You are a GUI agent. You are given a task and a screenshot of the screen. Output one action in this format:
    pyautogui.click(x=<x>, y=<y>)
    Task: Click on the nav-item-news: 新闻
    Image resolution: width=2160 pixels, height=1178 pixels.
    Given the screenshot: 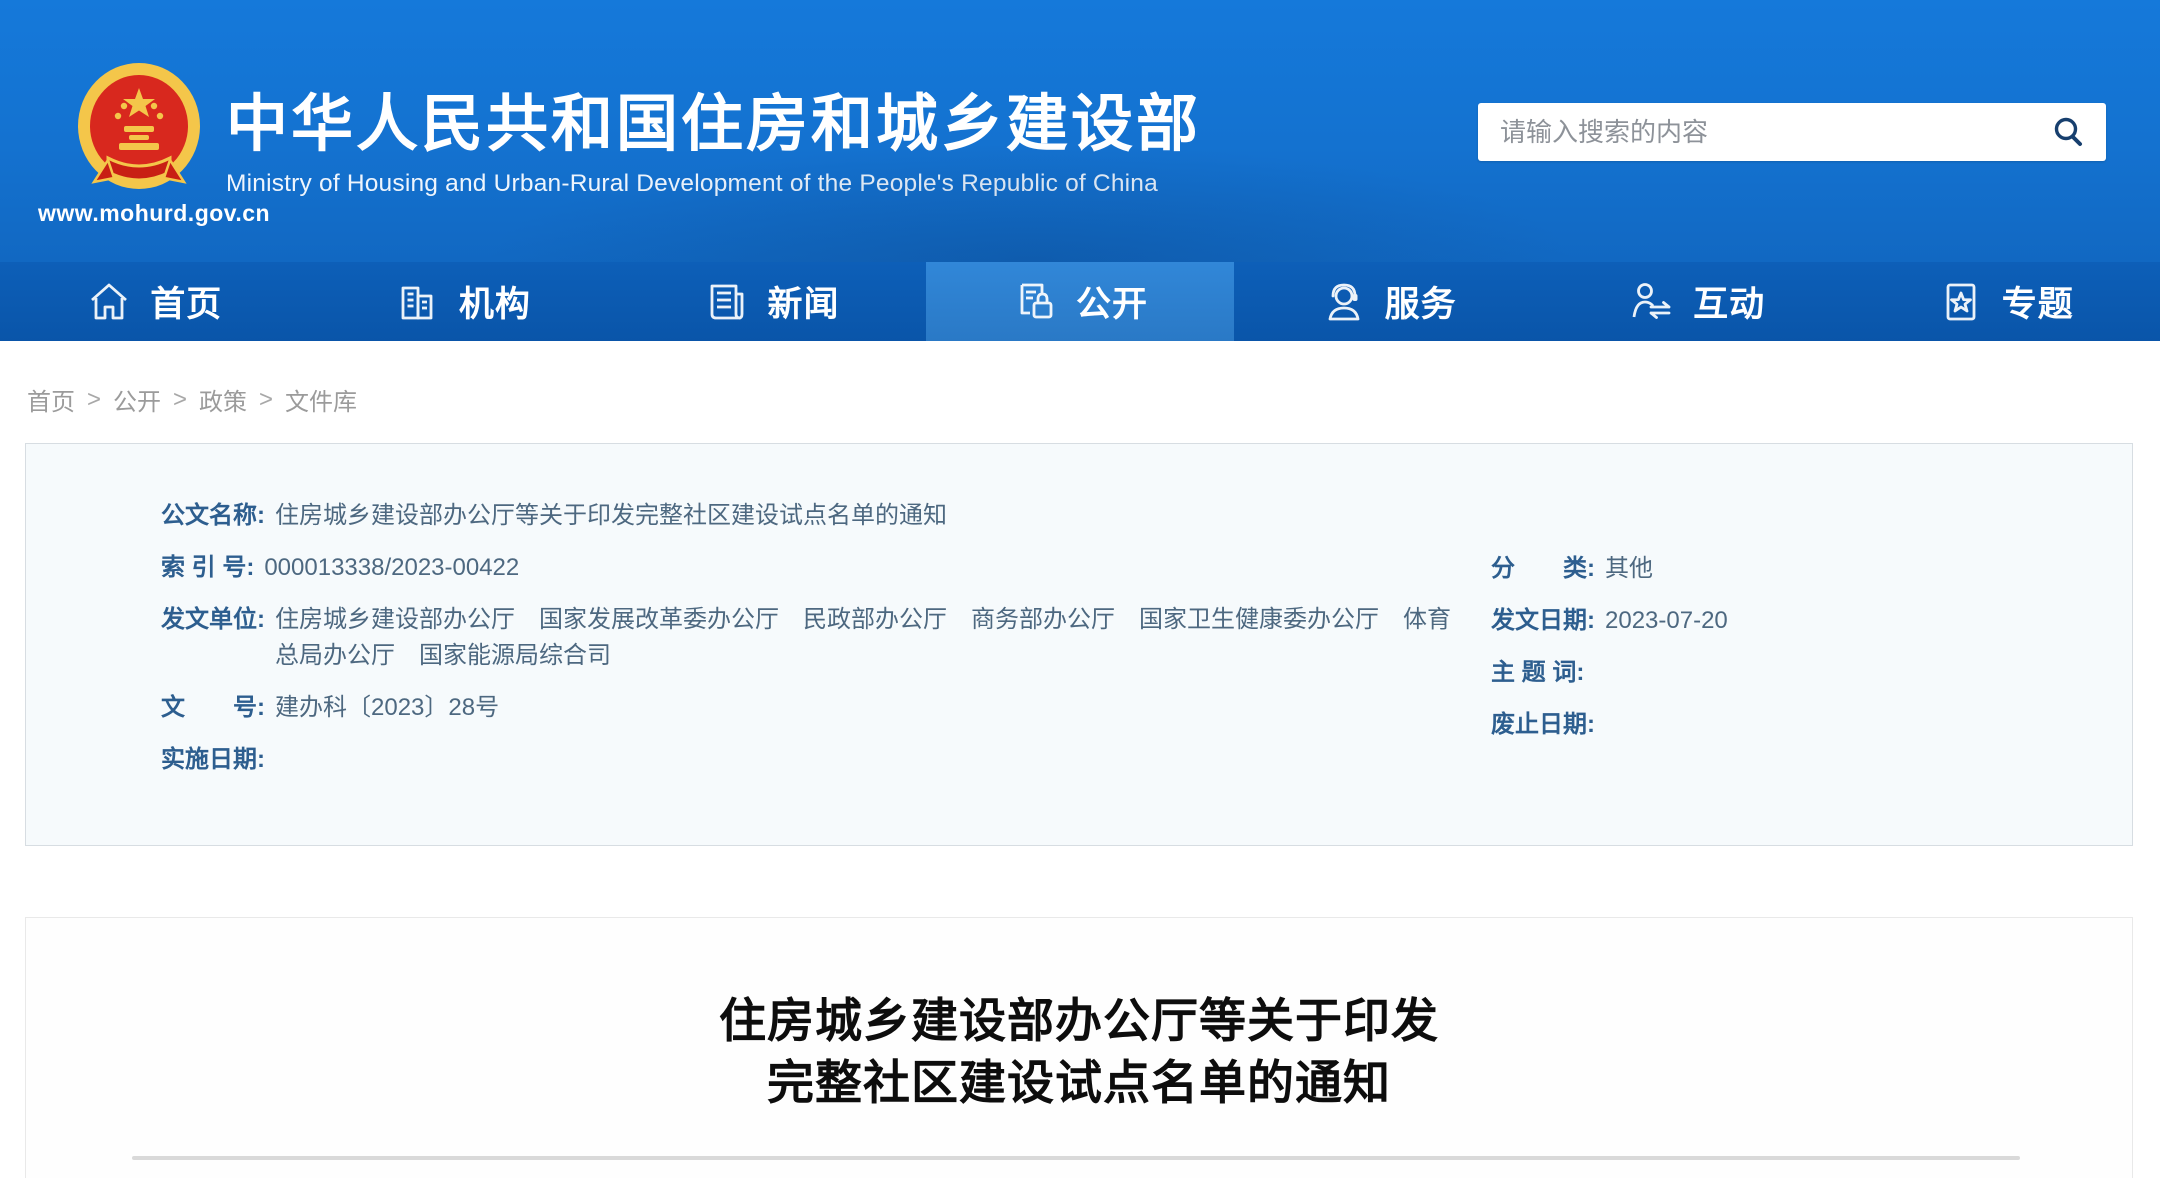 What is the action you would take?
    pyautogui.click(x=771, y=301)
    